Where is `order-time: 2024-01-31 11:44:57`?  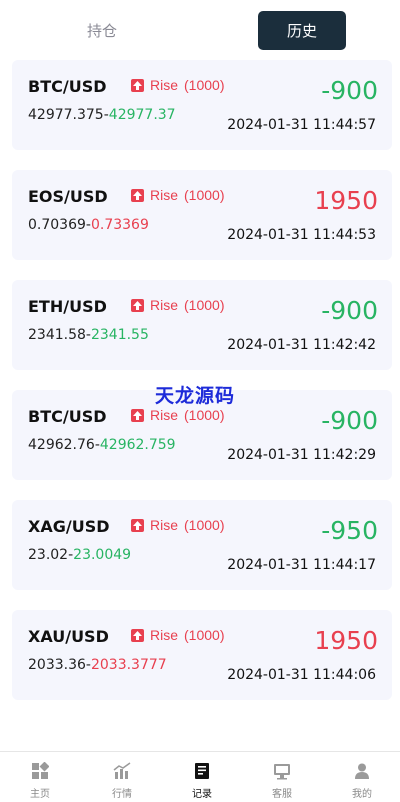
order-time: 2024-01-31 11:44:57 is located at coordinates (301, 125).